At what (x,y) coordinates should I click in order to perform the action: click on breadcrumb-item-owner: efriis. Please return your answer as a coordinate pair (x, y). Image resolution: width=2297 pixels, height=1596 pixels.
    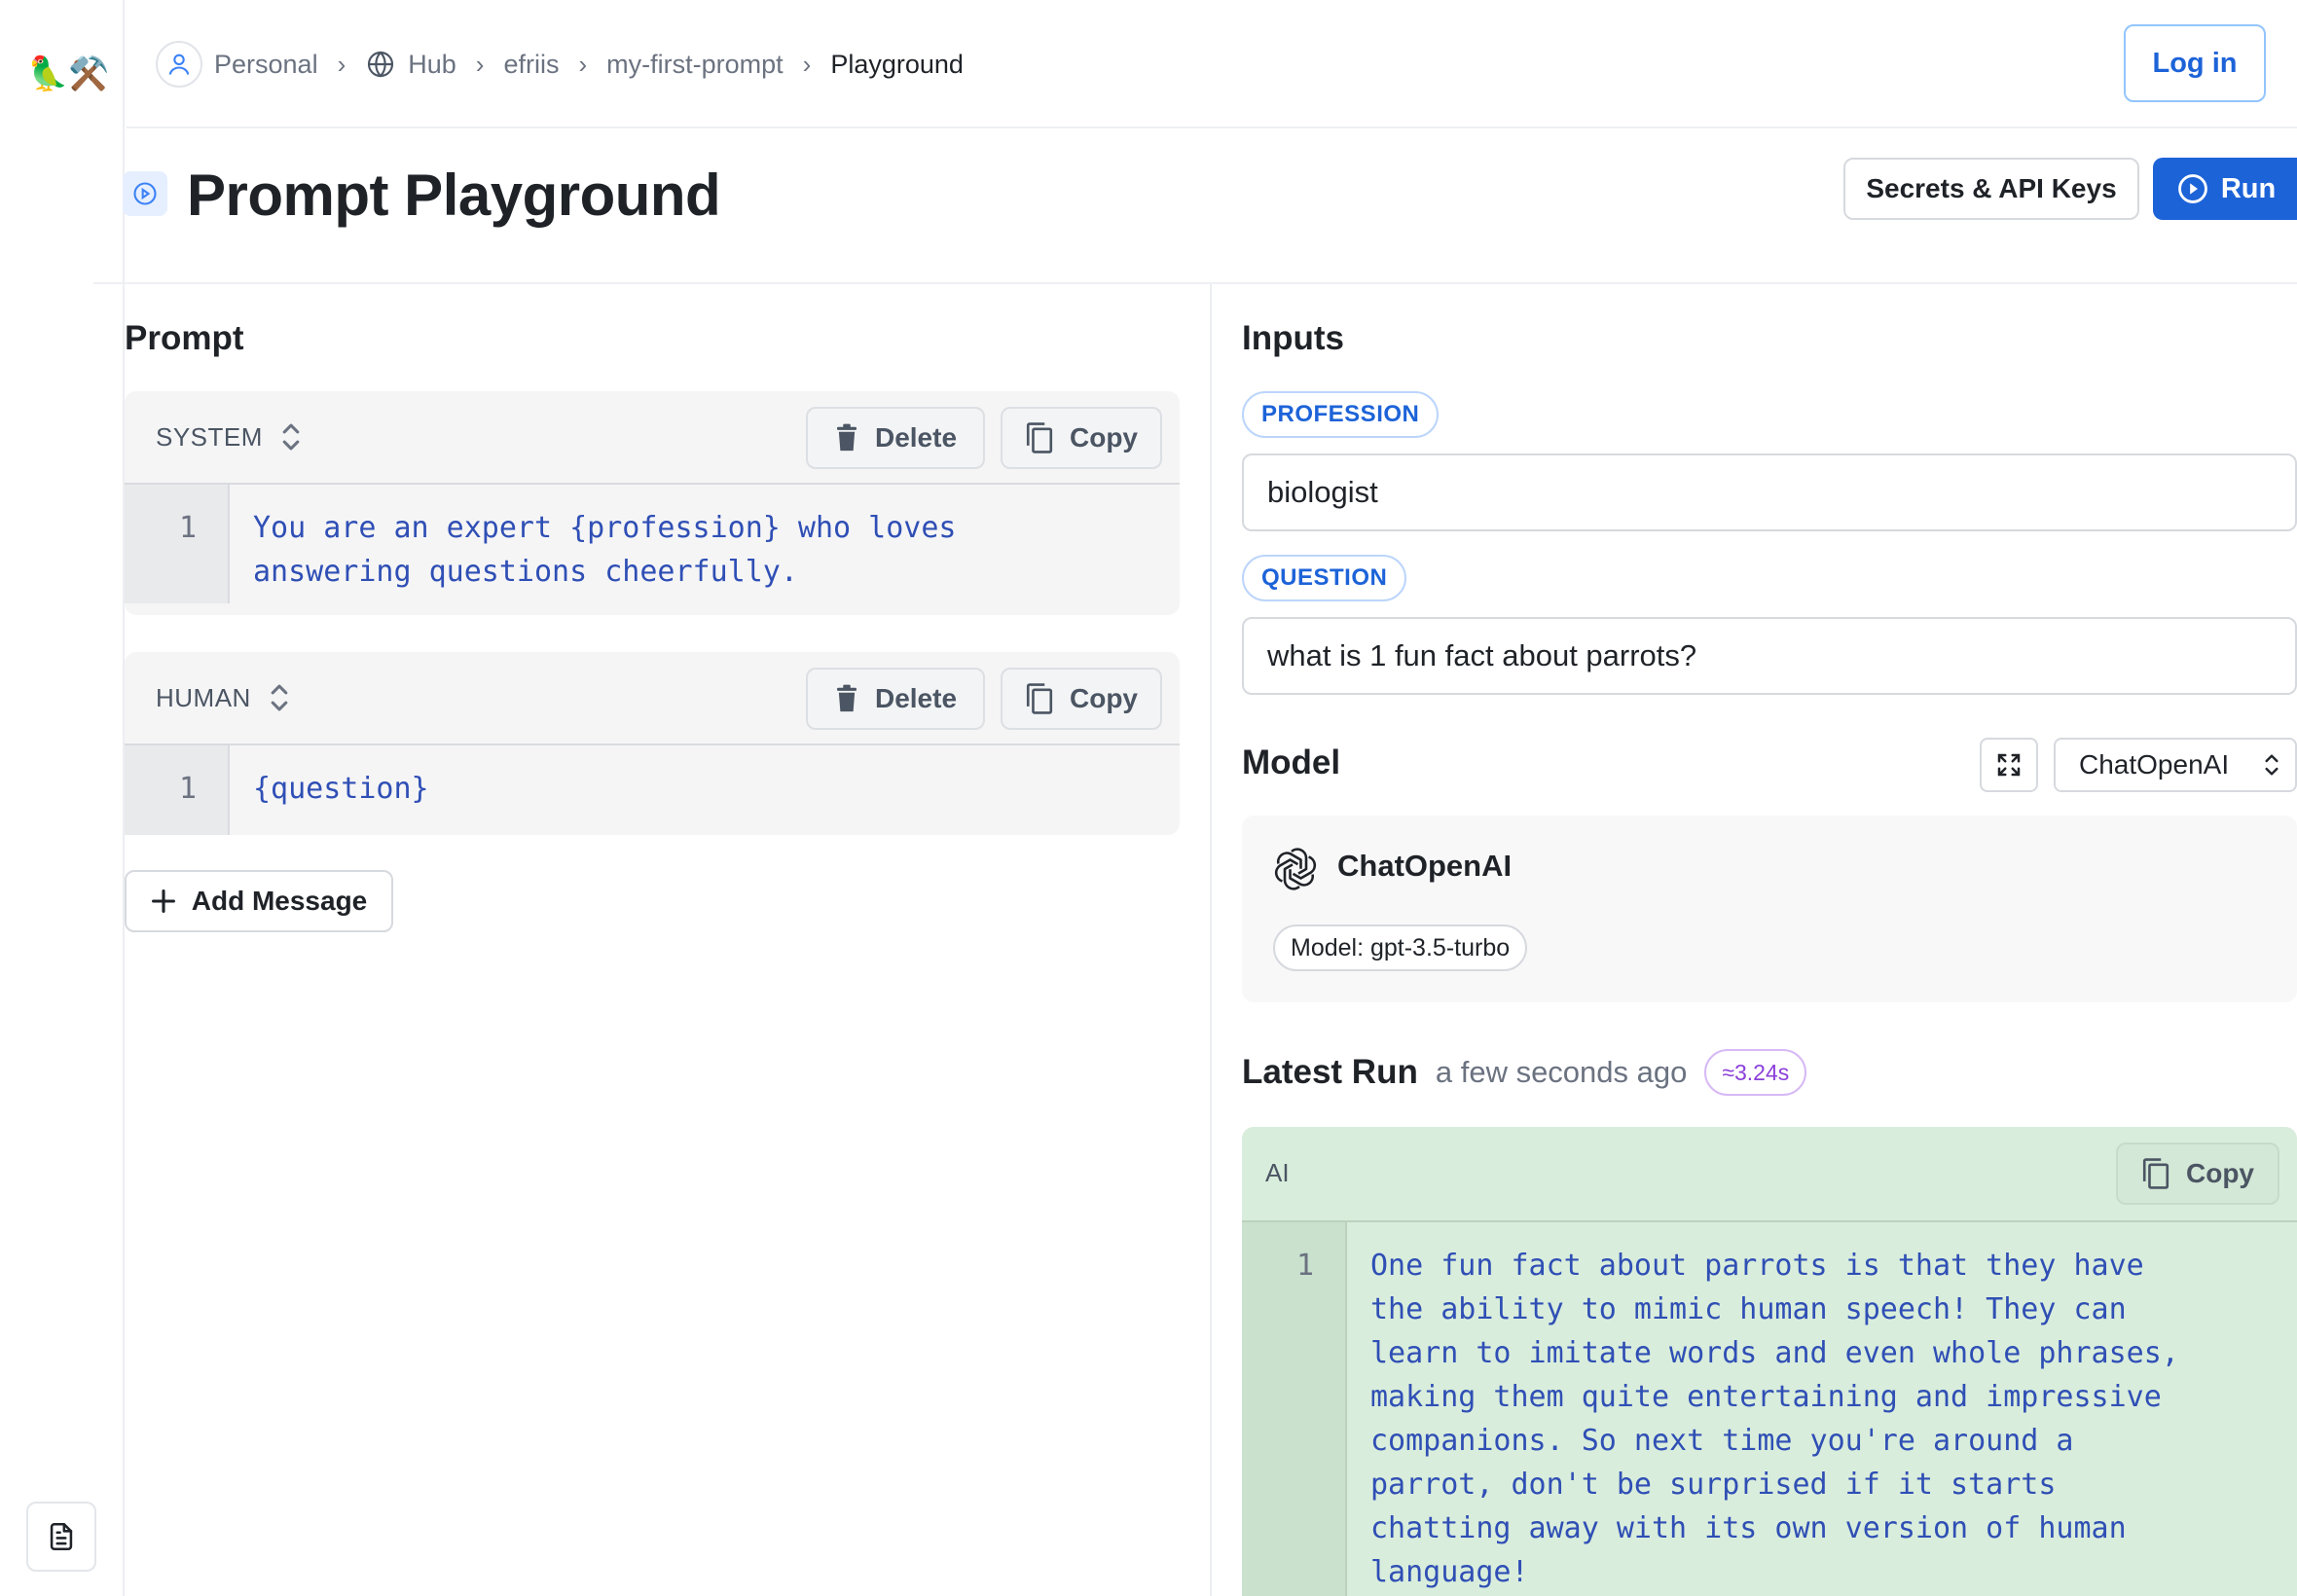
    Looking at the image, I should click on (531, 65).